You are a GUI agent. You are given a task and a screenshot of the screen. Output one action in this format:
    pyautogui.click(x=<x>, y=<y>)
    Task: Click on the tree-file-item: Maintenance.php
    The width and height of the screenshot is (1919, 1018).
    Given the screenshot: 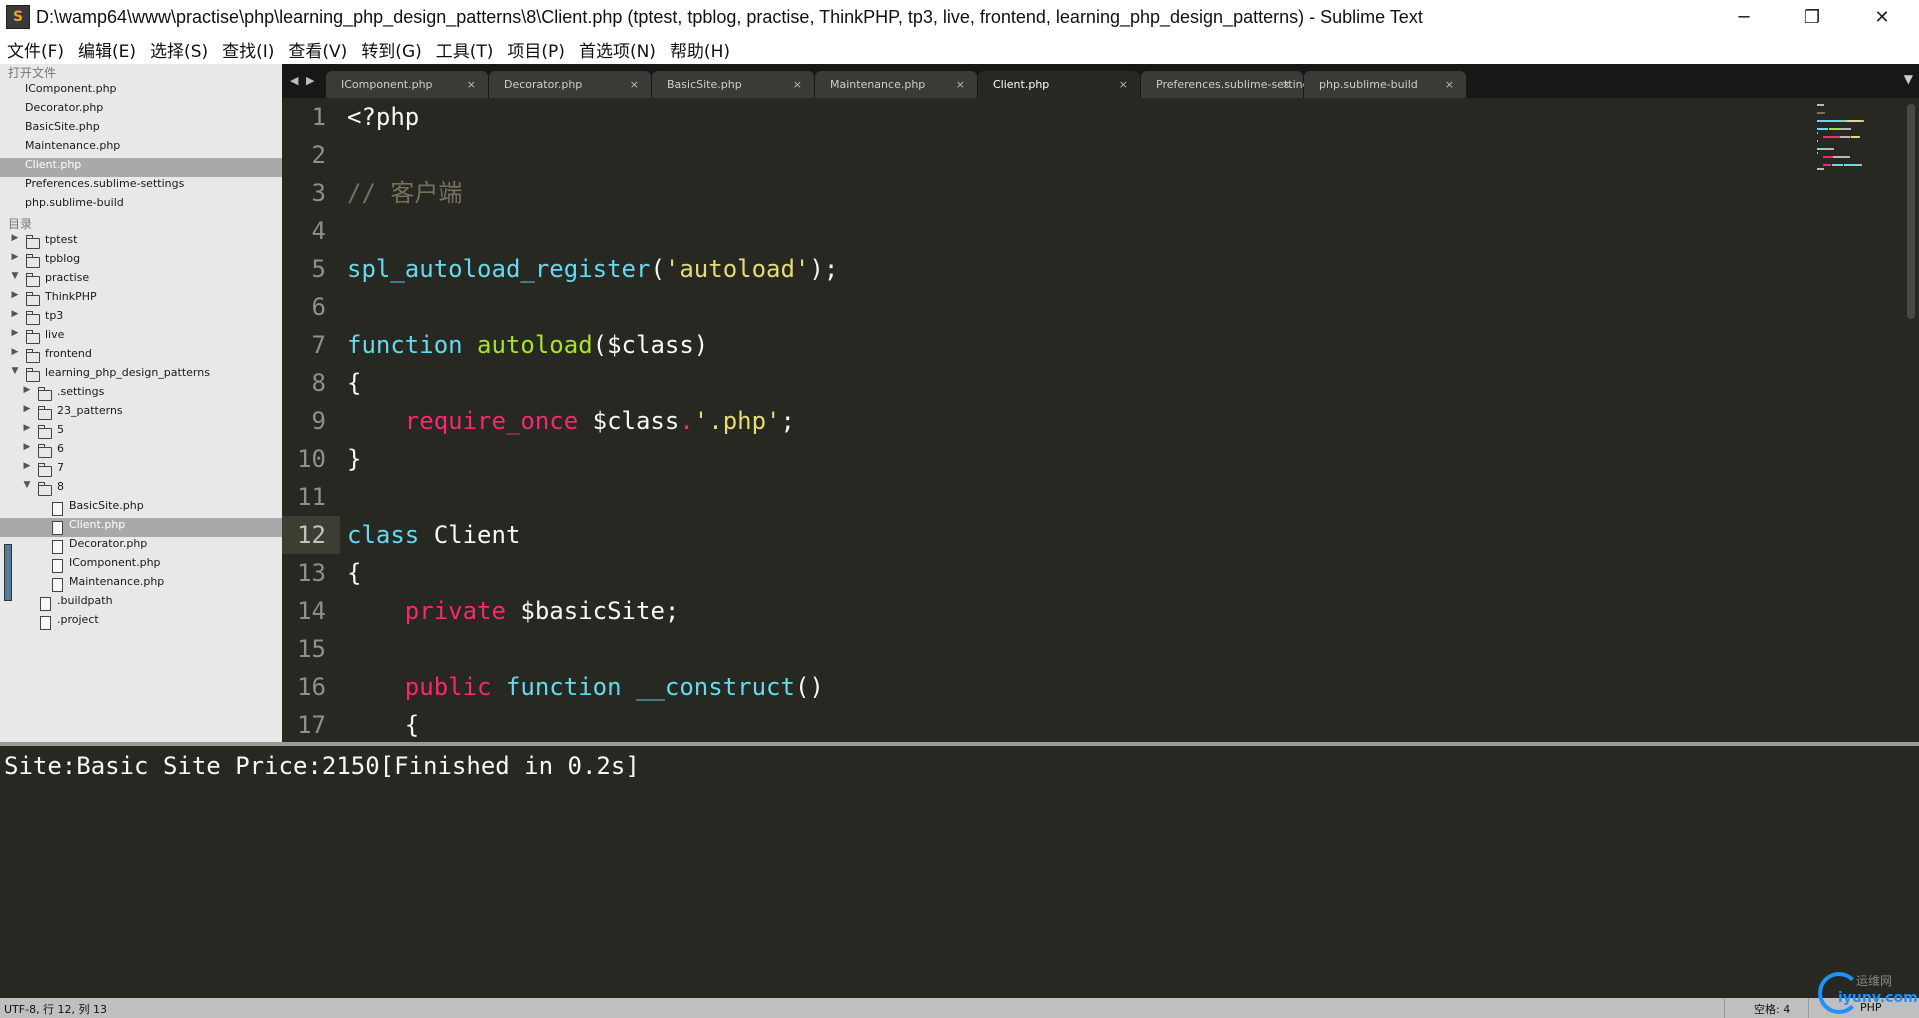 What is the action you would take?
    pyautogui.click(x=141, y=584)
    